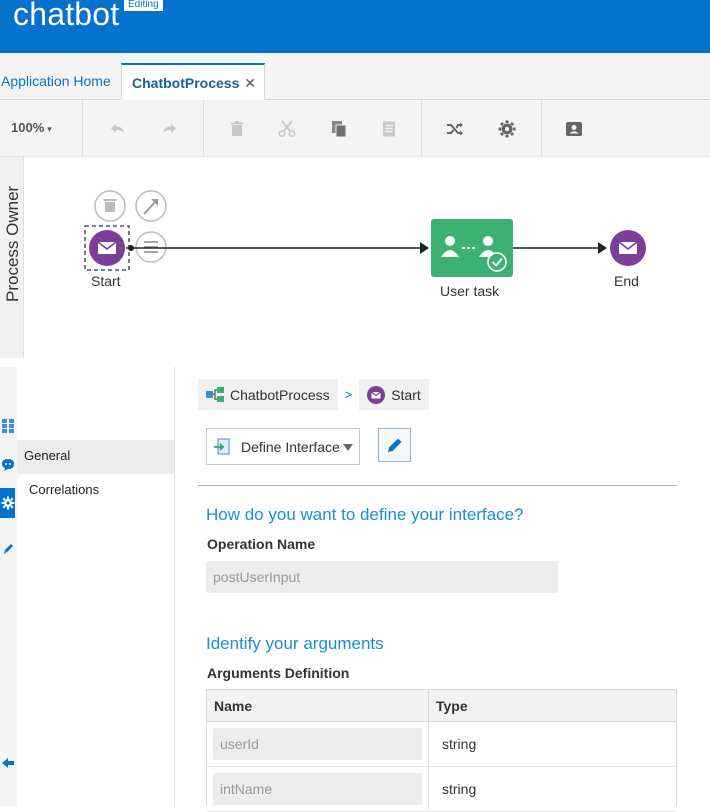  Describe the element at coordinates (250, 83) in the screenshot. I see `close-tab-icon: ✕` at that location.